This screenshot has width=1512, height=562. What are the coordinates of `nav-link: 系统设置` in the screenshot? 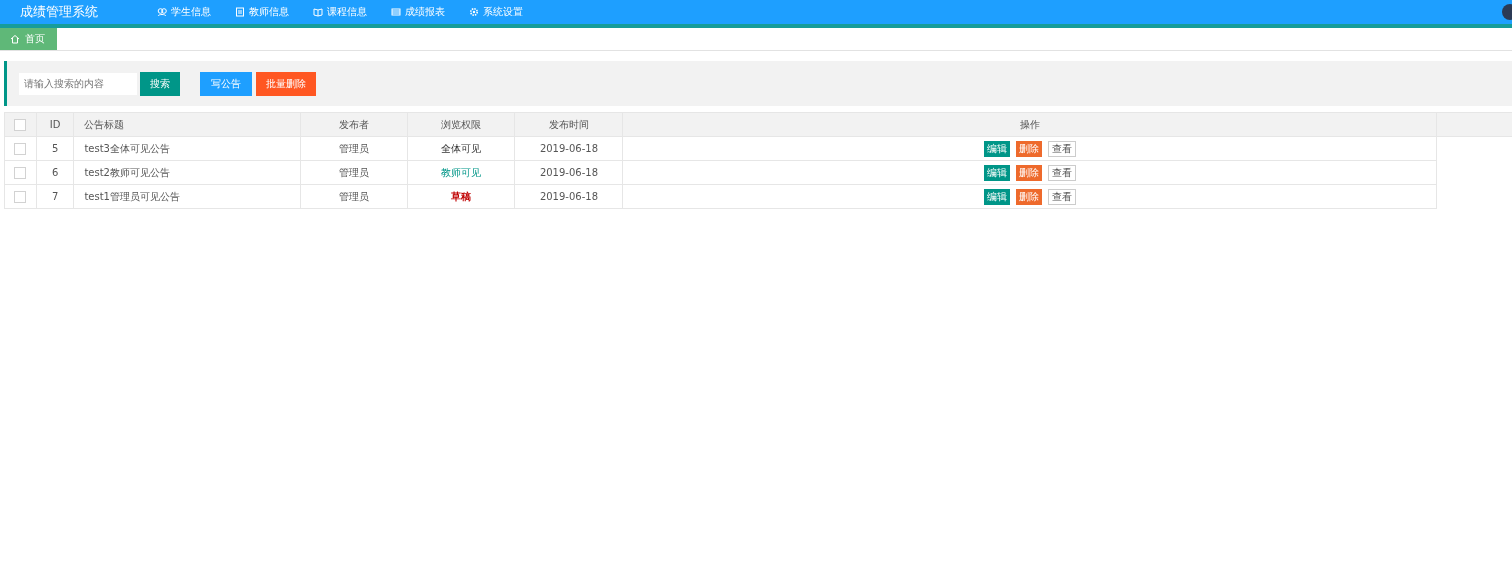 It's located at (496, 12).